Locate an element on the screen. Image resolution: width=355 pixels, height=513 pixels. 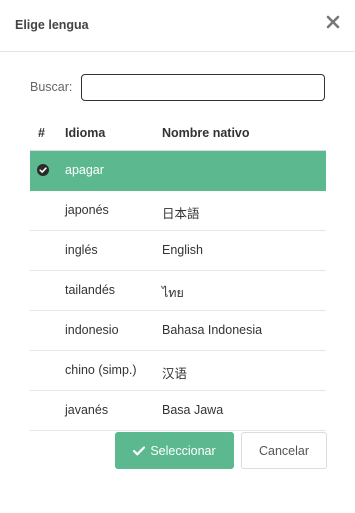
row-language: chino (simp.) is located at coordinates (101, 370).